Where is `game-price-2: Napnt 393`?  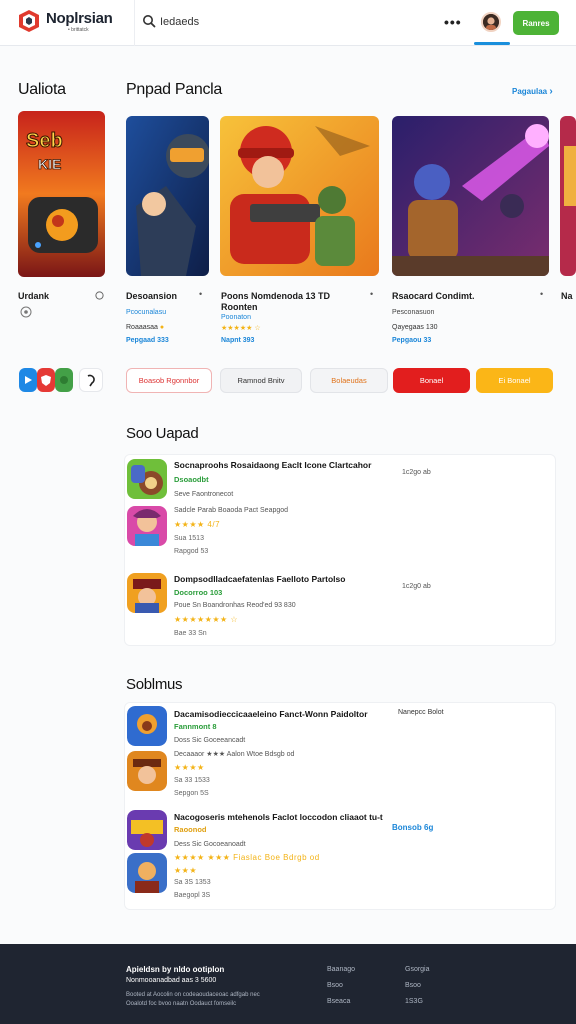
game-price-2: Napnt 393 is located at coordinates (238, 340).